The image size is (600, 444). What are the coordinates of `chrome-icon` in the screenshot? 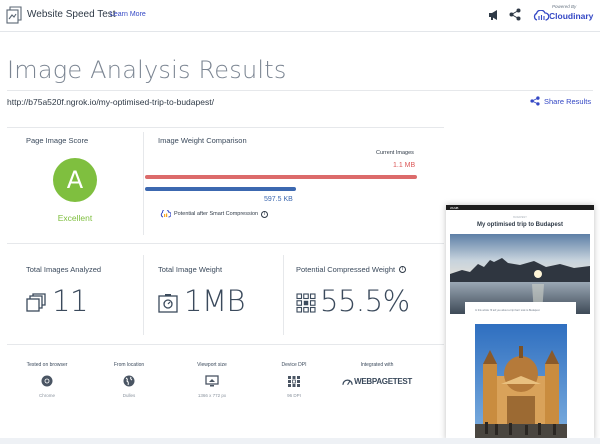 It's located at (47, 381).